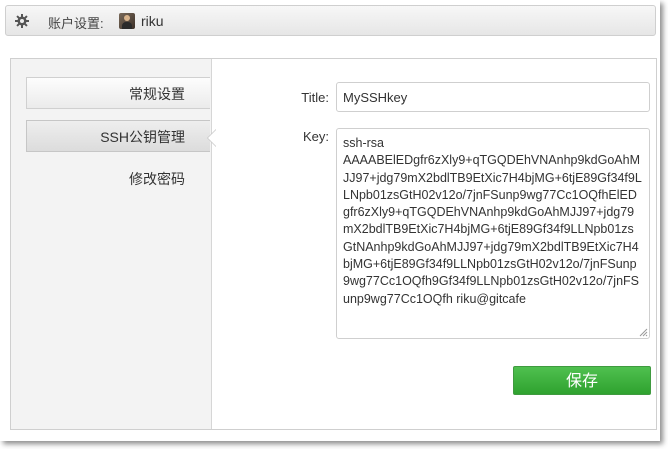 The height and width of the screenshot is (449, 668). Describe the element at coordinates (330, 20) in the screenshot. I see `header-bar: 账户设置: riku` at that location.